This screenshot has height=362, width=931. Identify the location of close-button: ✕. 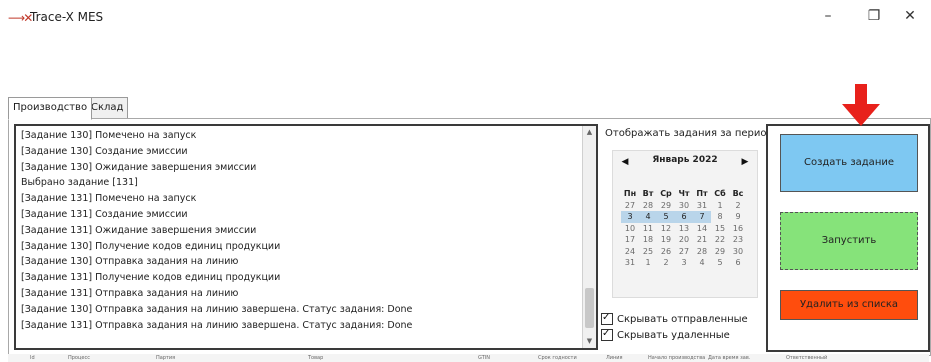
(910, 16).